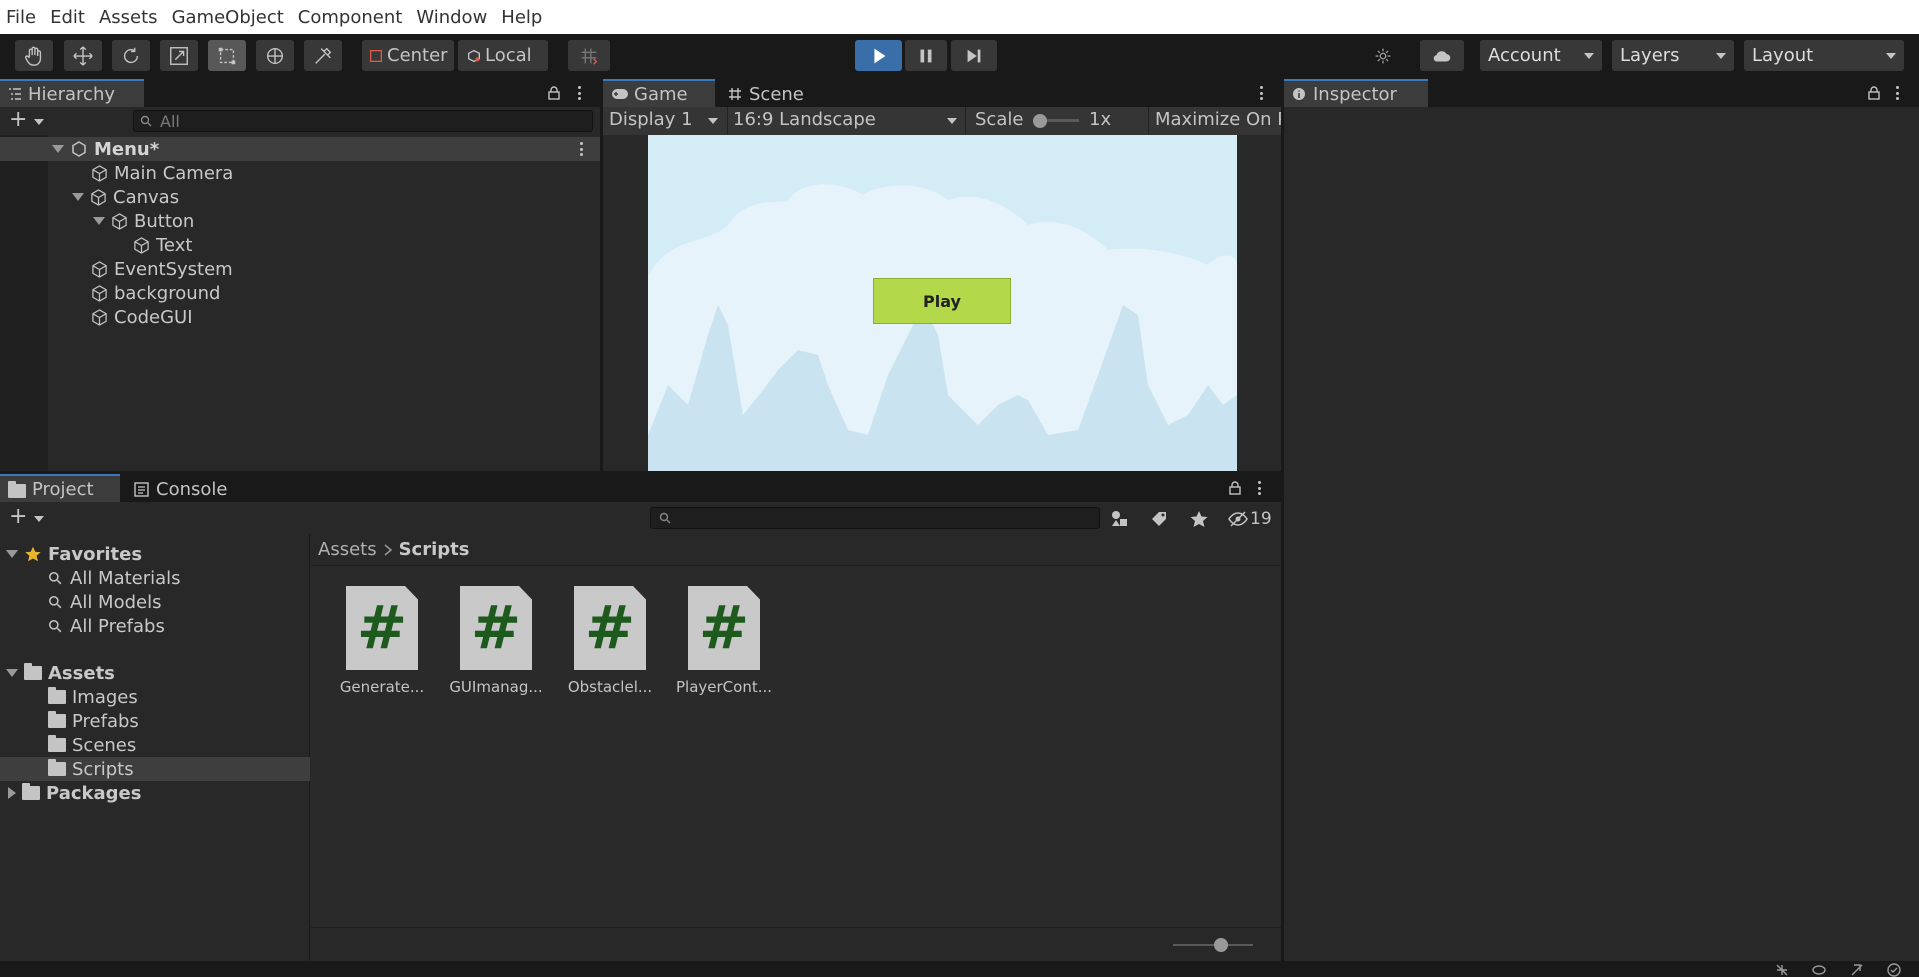  What do you see at coordinates (1199, 519) in the screenshot?
I see `star-icon` at bounding box center [1199, 519].